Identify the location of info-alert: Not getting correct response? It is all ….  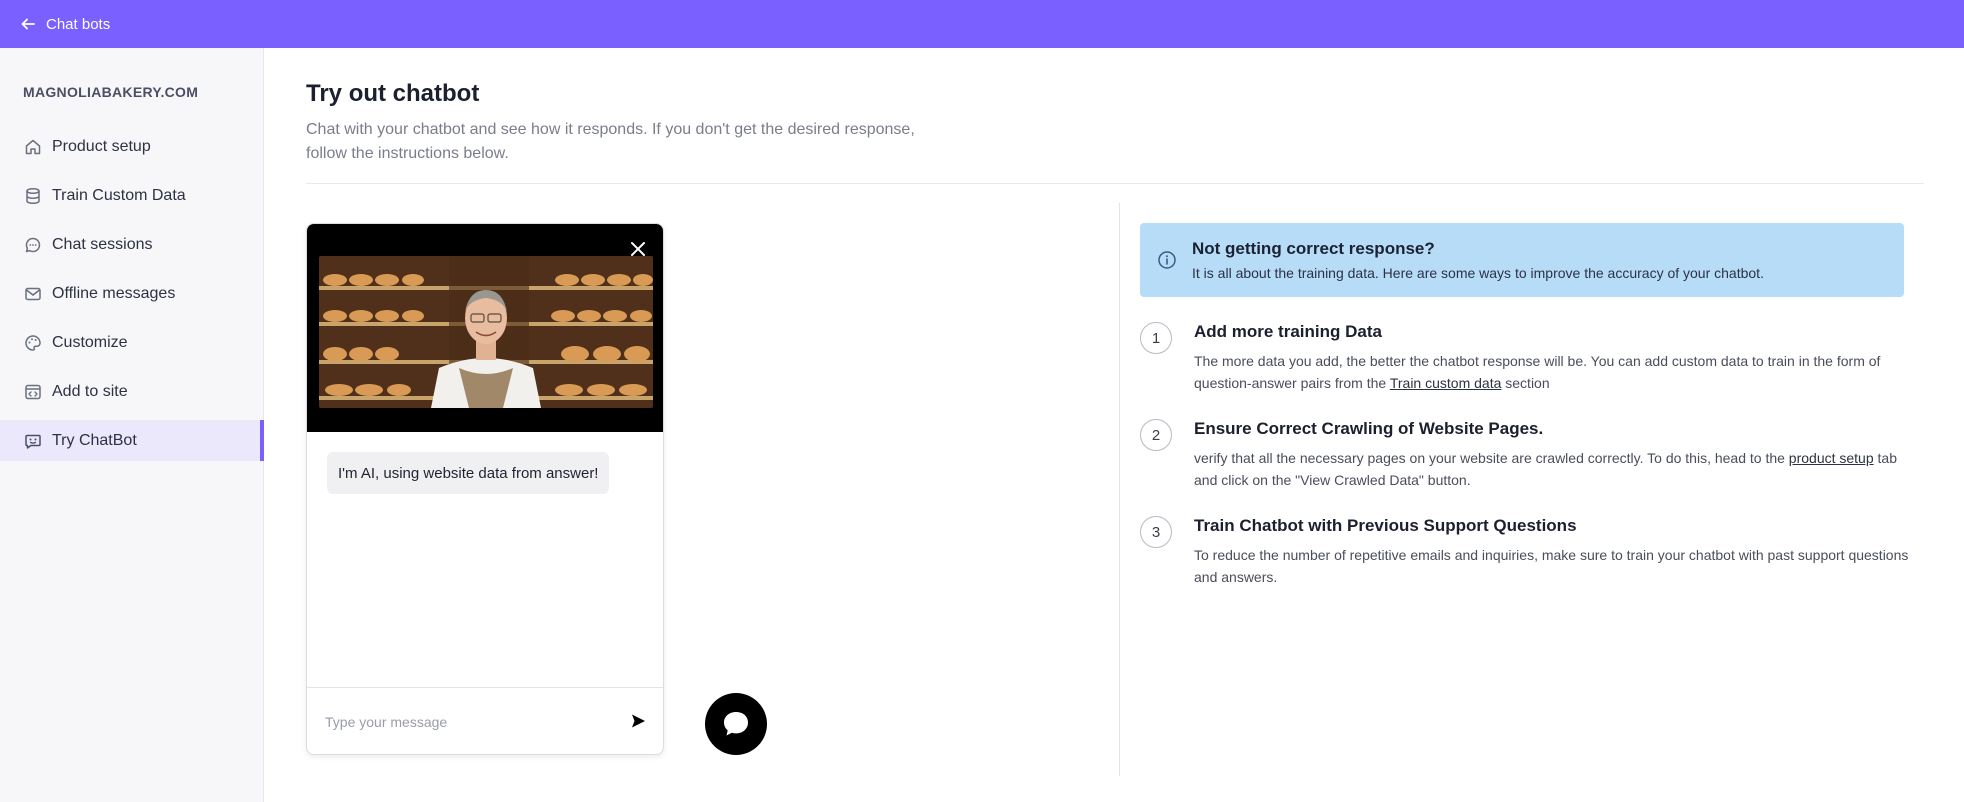
(1522, 260).